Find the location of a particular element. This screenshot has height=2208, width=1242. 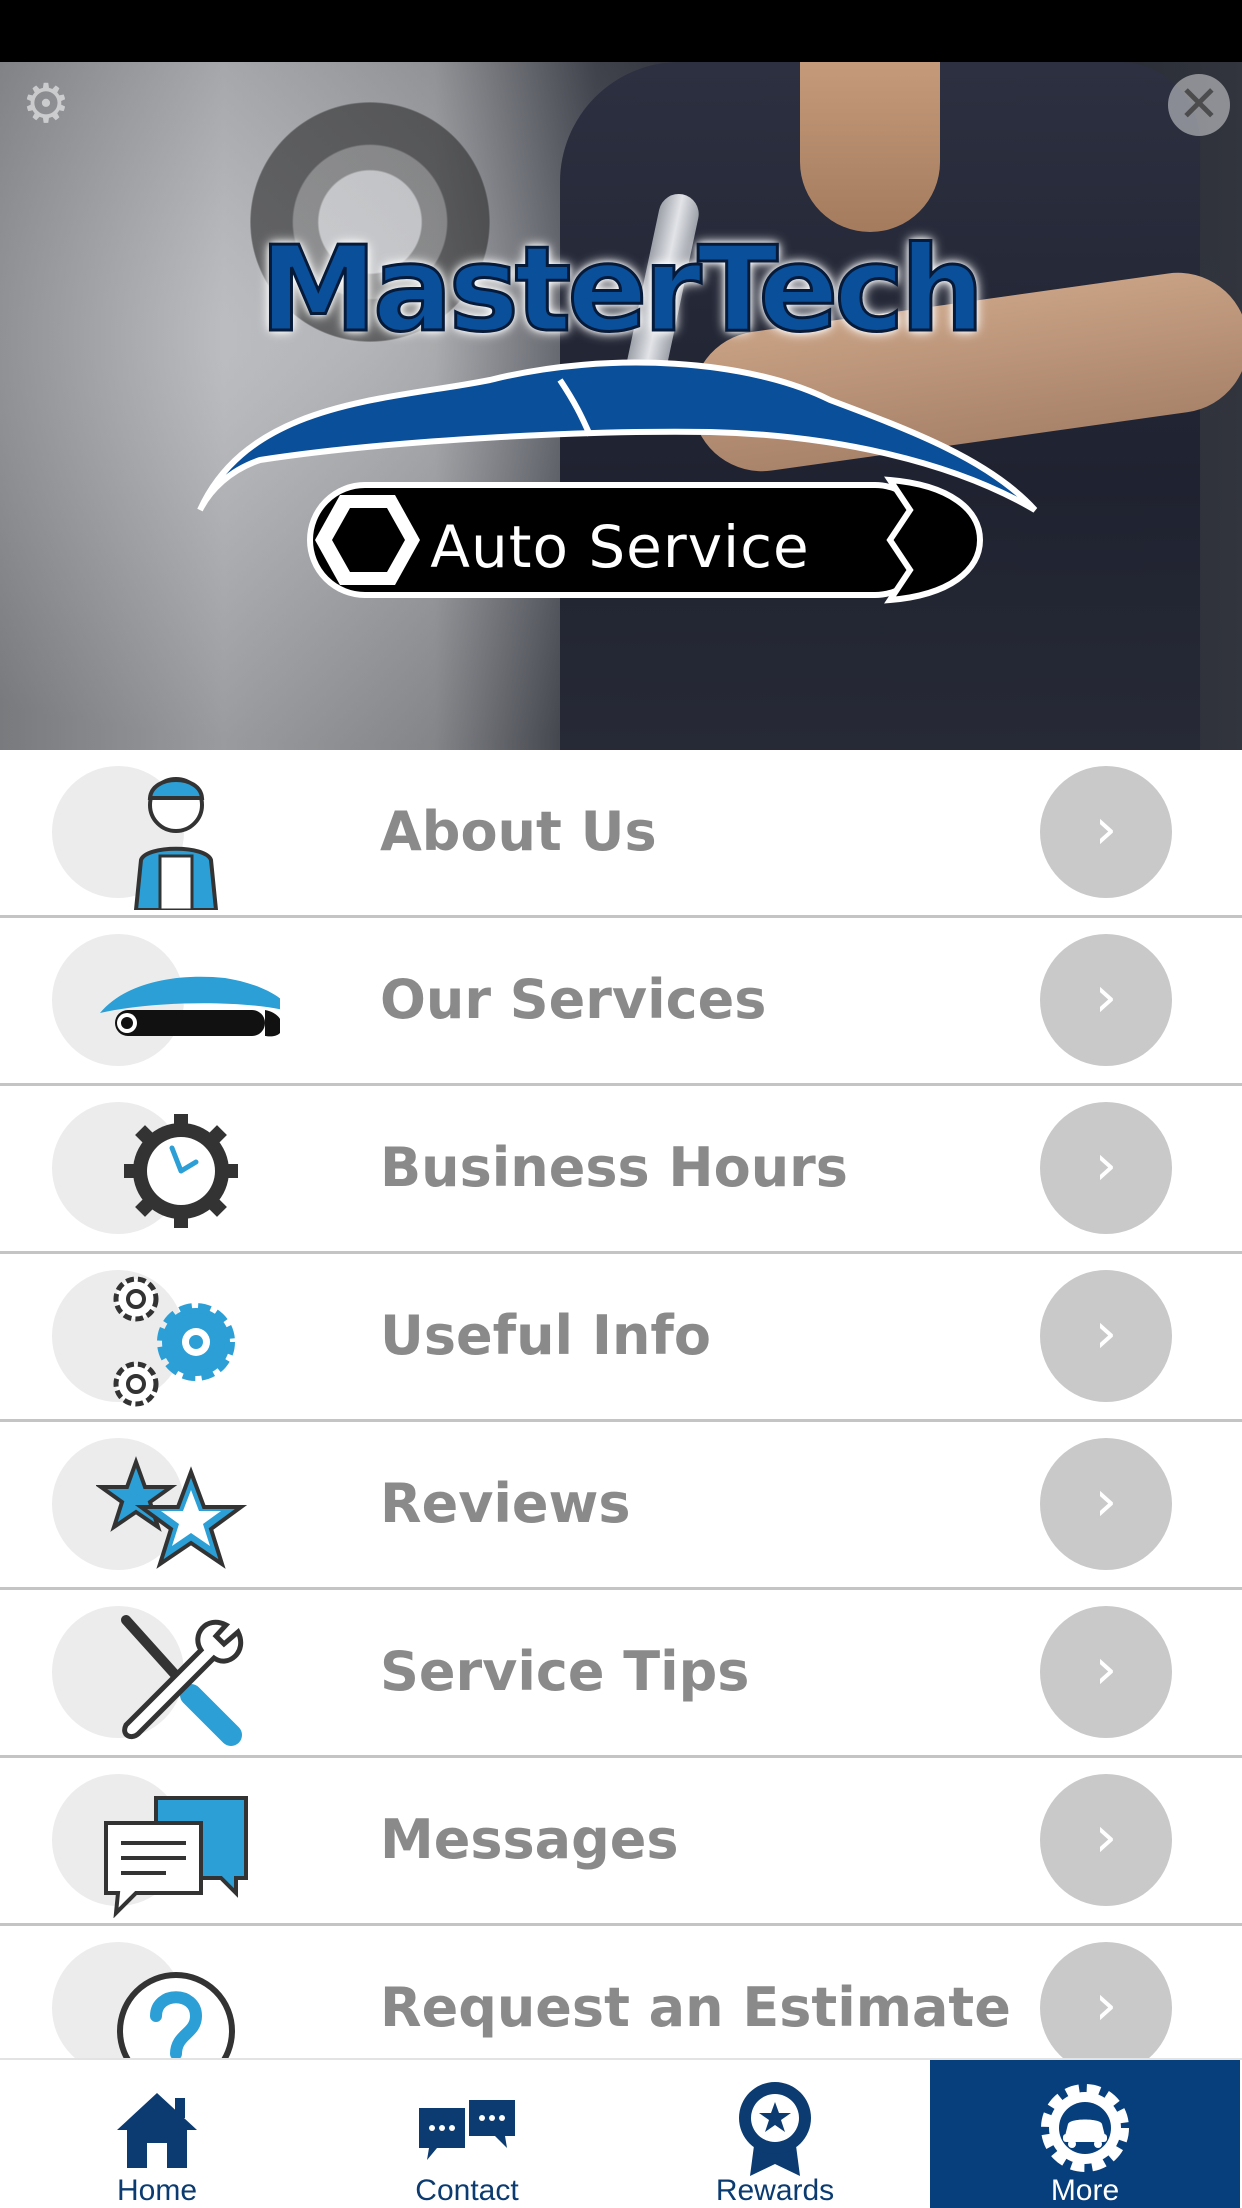

menu-item-reviews: Reviews › is located at coordinates (621, 1506).